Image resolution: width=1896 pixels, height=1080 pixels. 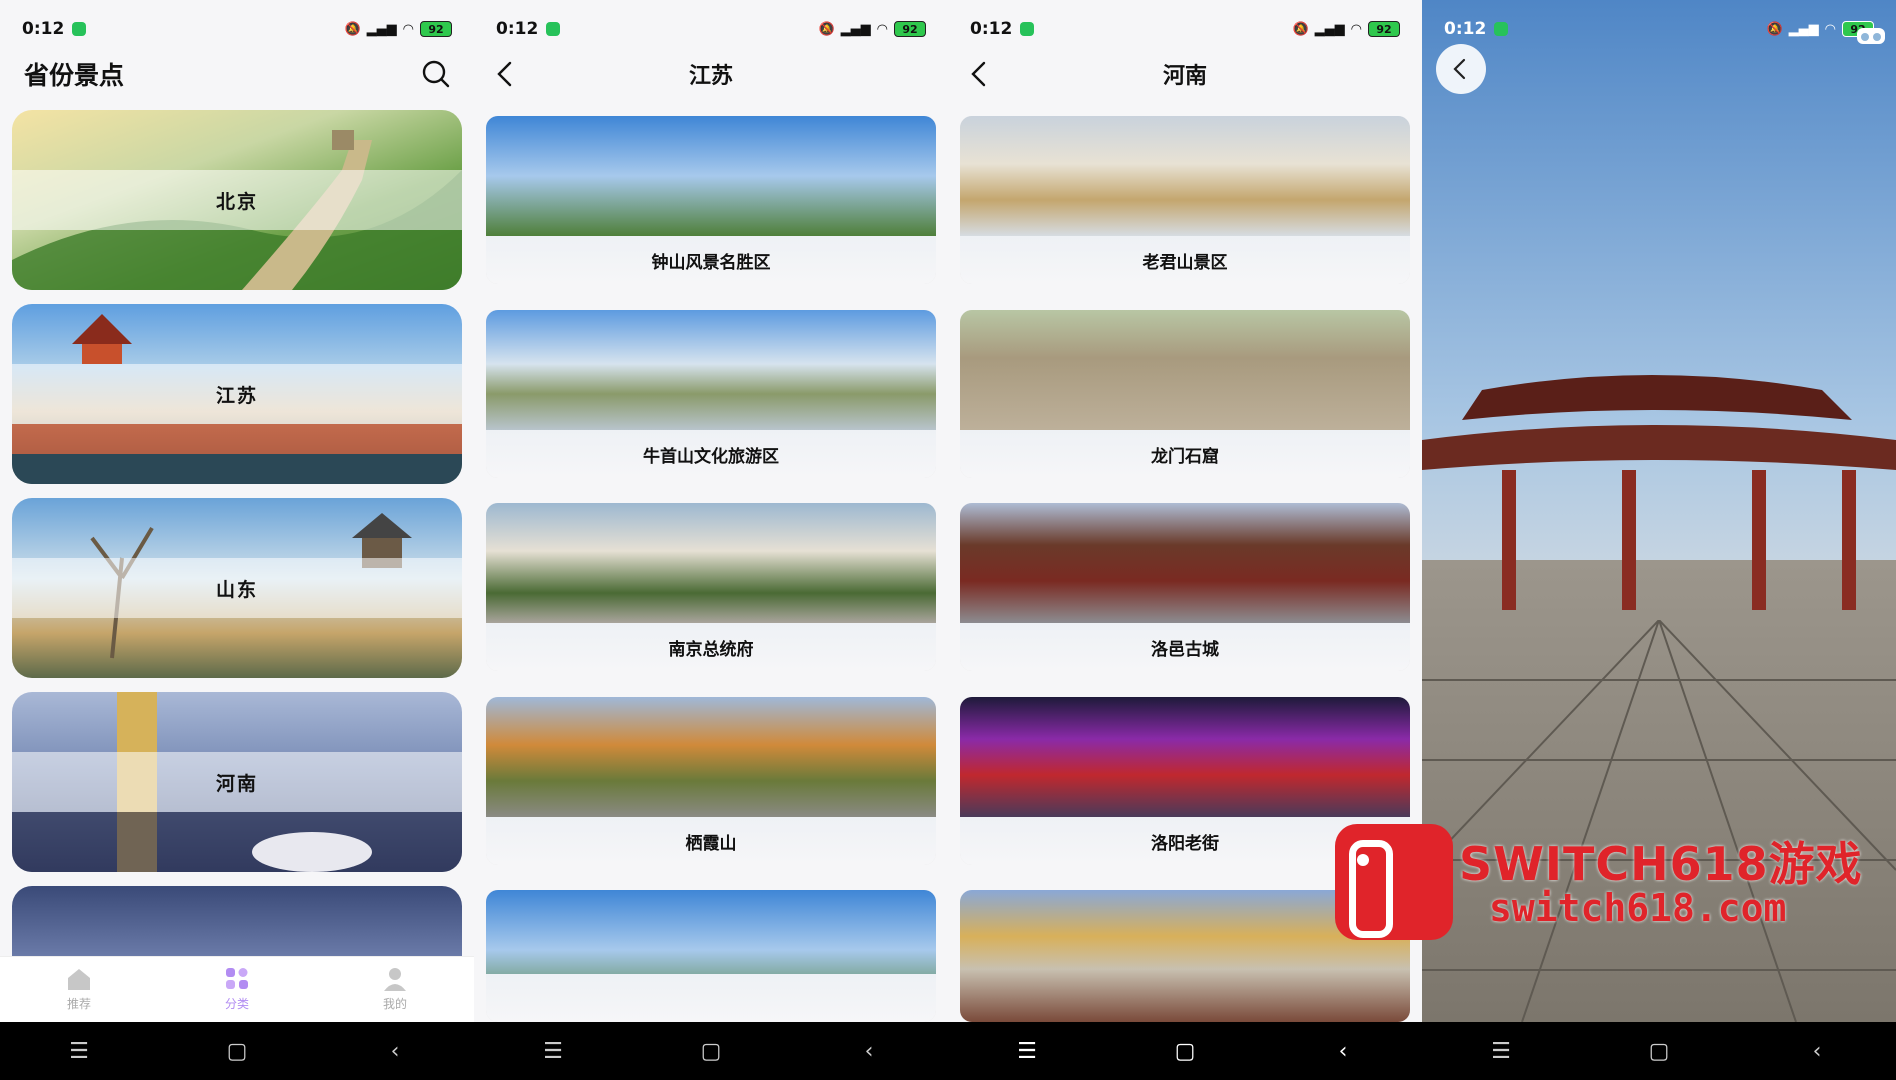 I want to click on home-icon, so click(x=79, y=979).